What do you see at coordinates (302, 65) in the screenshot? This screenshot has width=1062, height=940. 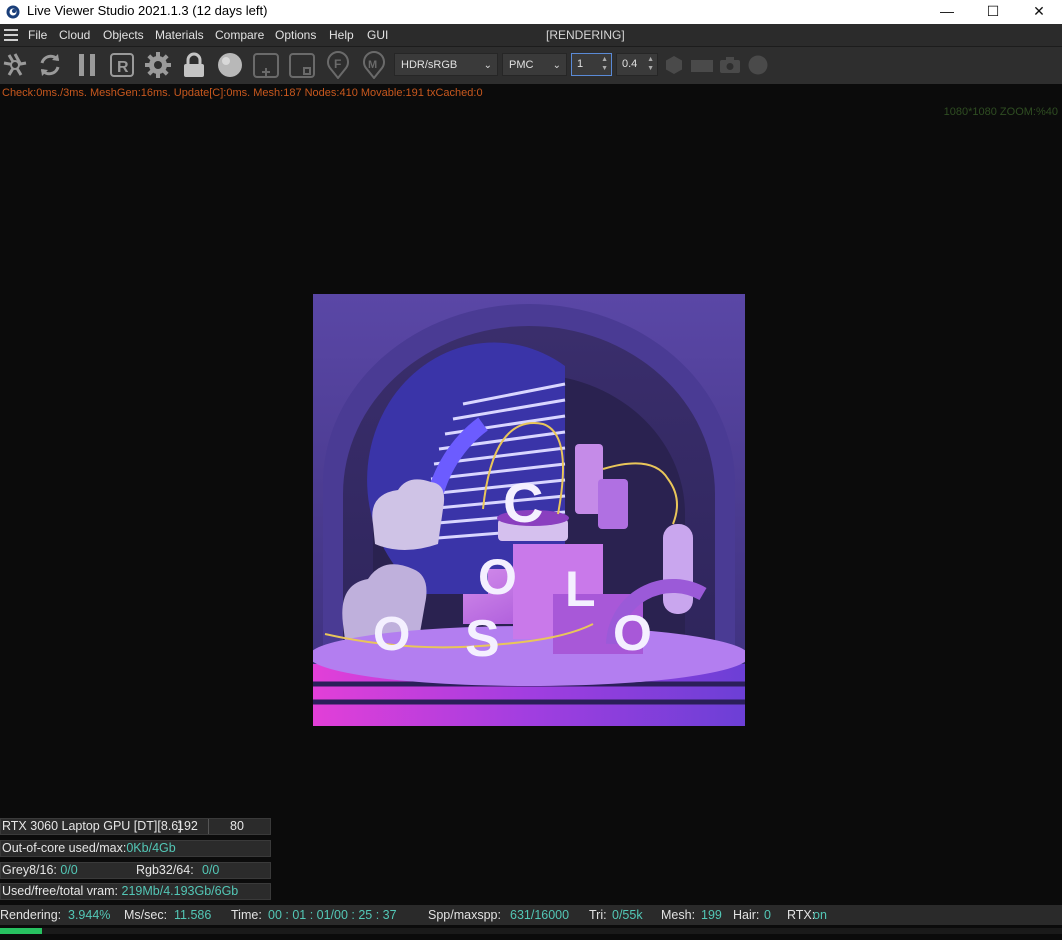 I see `focus-region-icon` at bounding box center [302, 65].